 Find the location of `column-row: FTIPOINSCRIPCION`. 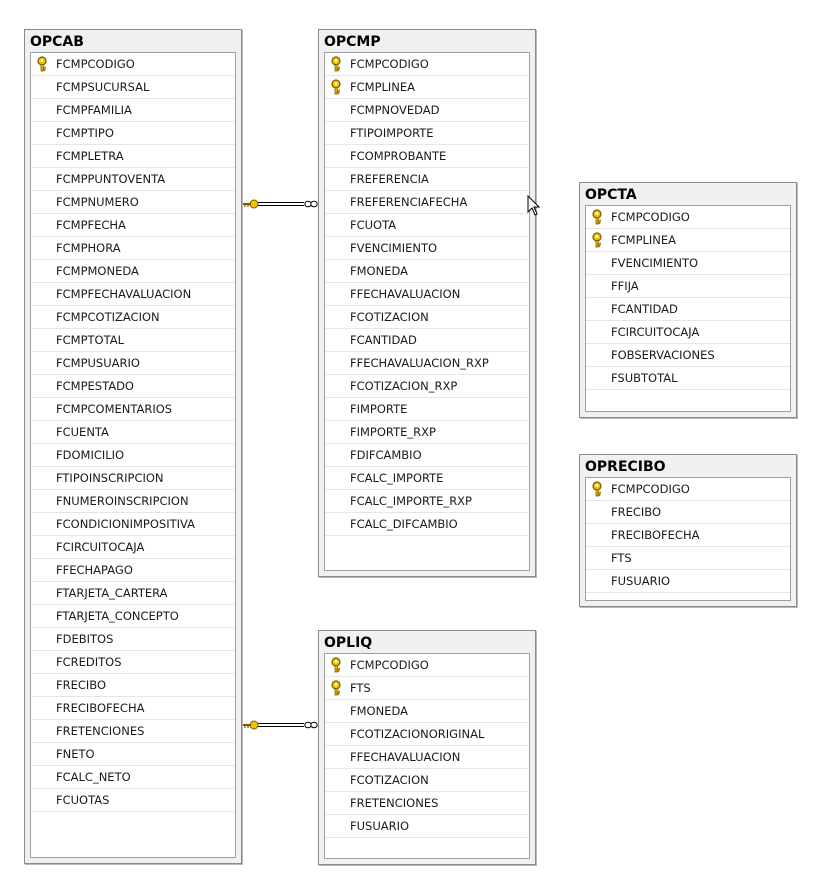

column-row: FTIPOINSCRIPCION is located at coordinates (133, 478).